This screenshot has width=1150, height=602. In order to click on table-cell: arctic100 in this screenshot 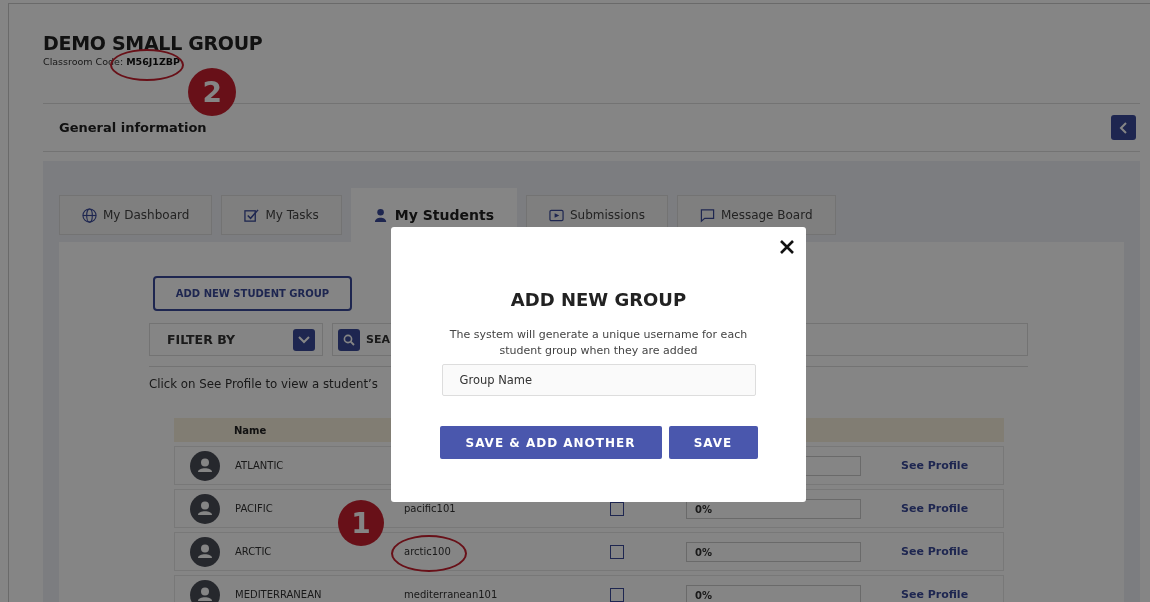, I will do `click(427, 551)`.